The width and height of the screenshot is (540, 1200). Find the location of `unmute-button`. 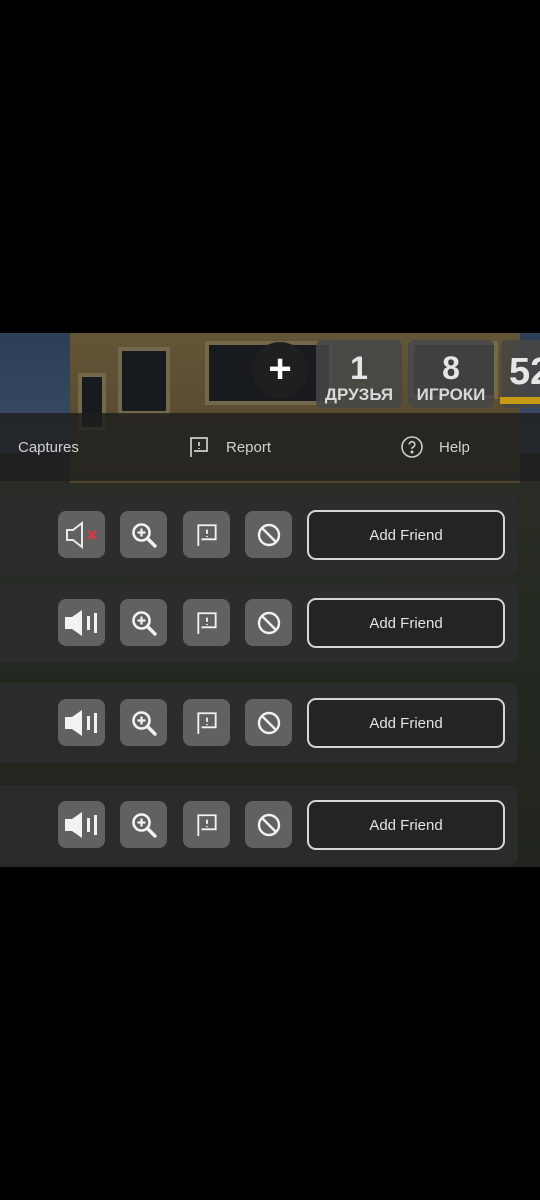

unmute-button is located at coordinates (81, 534).